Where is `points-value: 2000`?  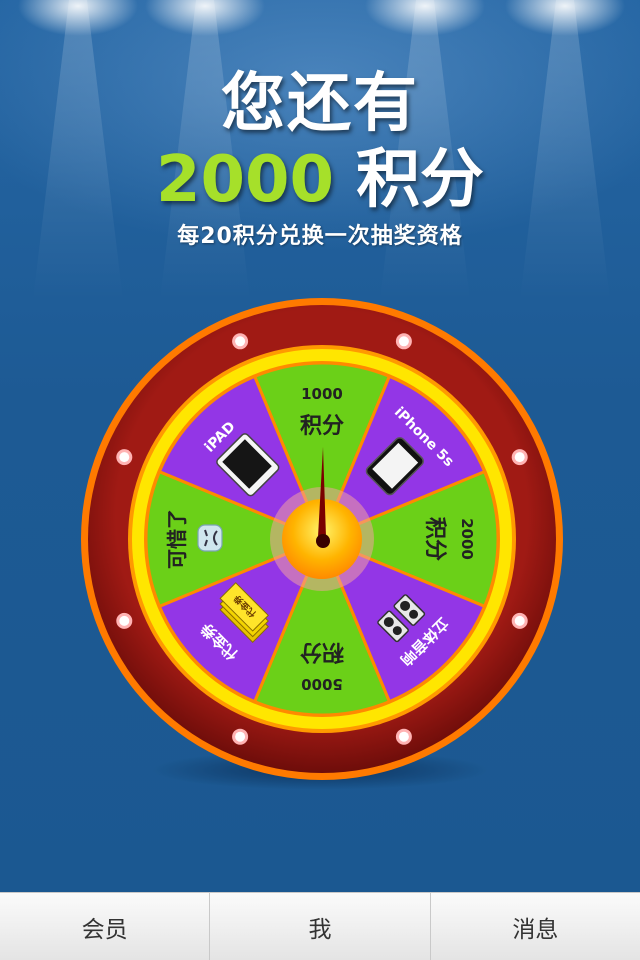
points-value: 2000 is located at coordinates (245, 180).